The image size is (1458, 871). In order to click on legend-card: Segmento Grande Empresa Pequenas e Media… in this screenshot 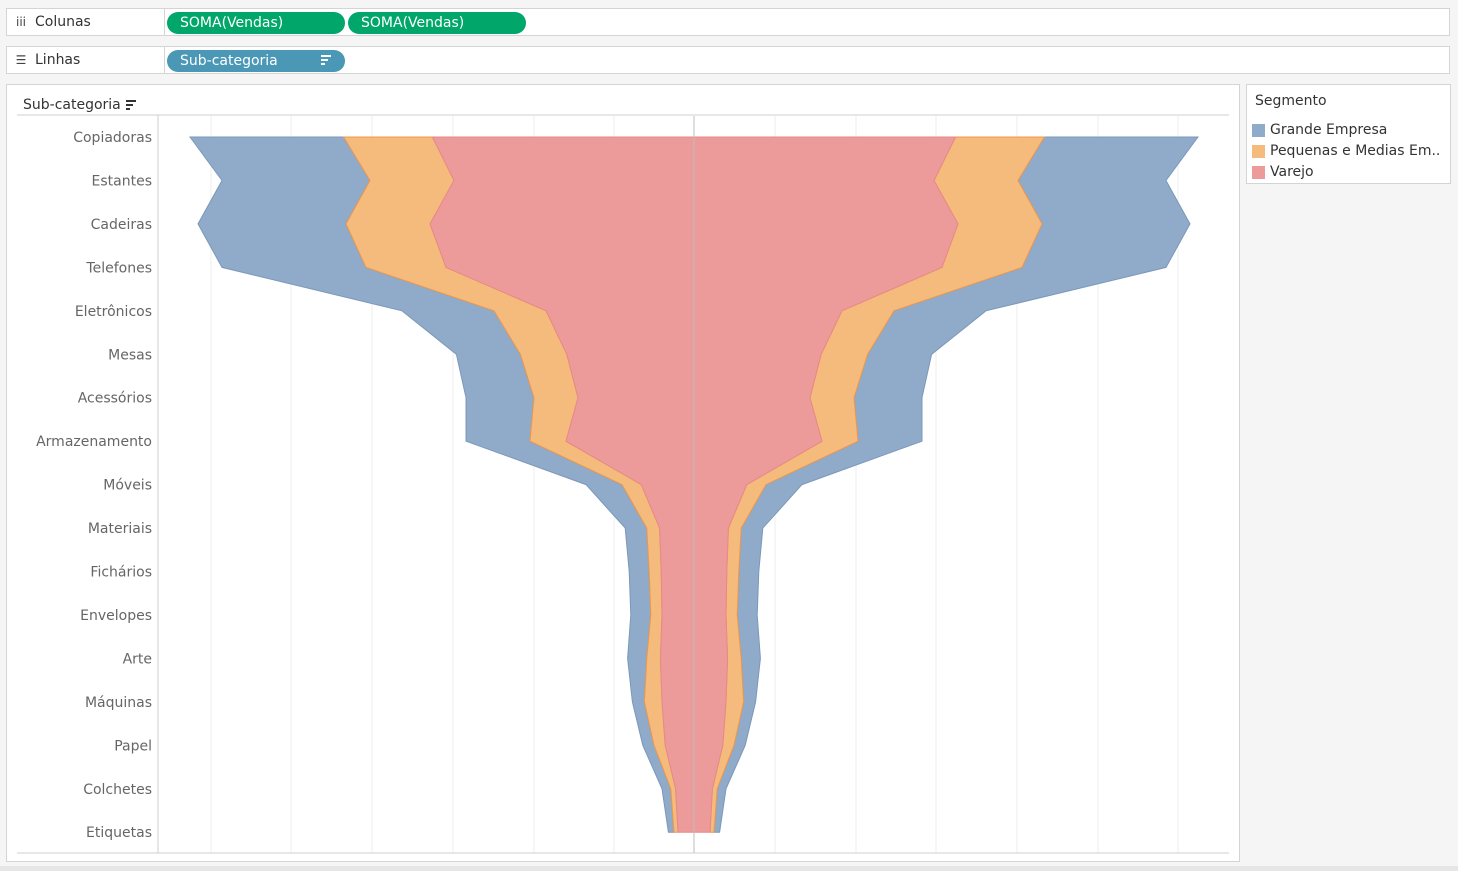, I will do `click(1348, 134)`.